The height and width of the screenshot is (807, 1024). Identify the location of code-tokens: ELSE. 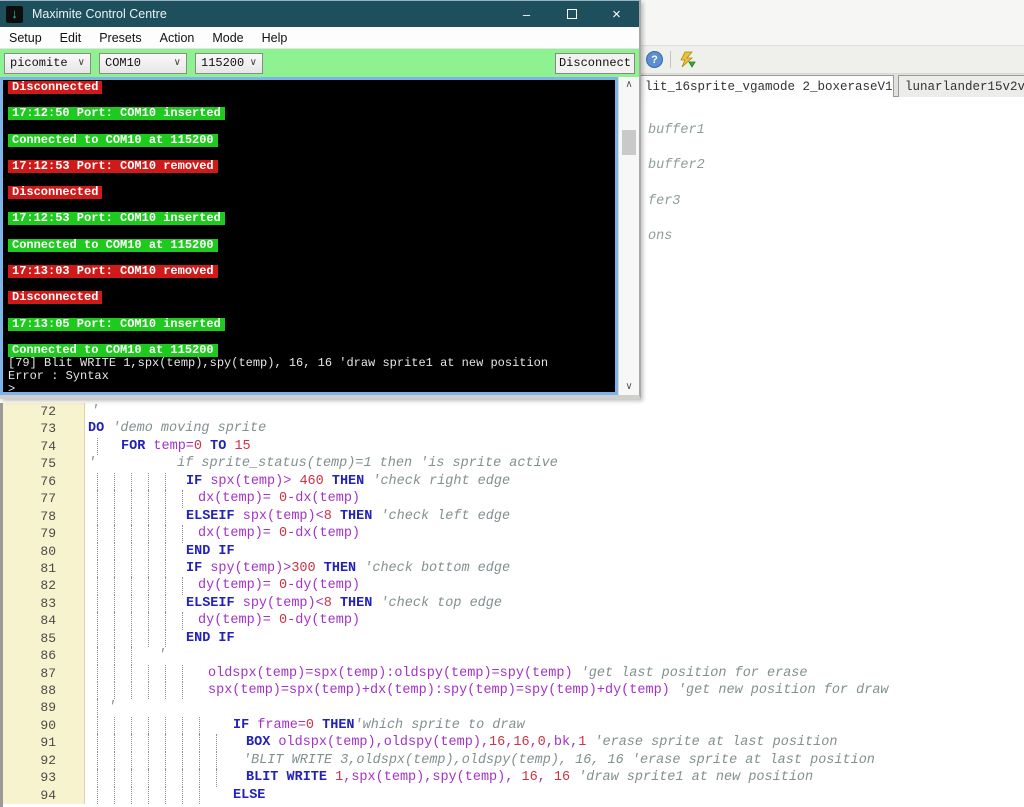
(249, 795).